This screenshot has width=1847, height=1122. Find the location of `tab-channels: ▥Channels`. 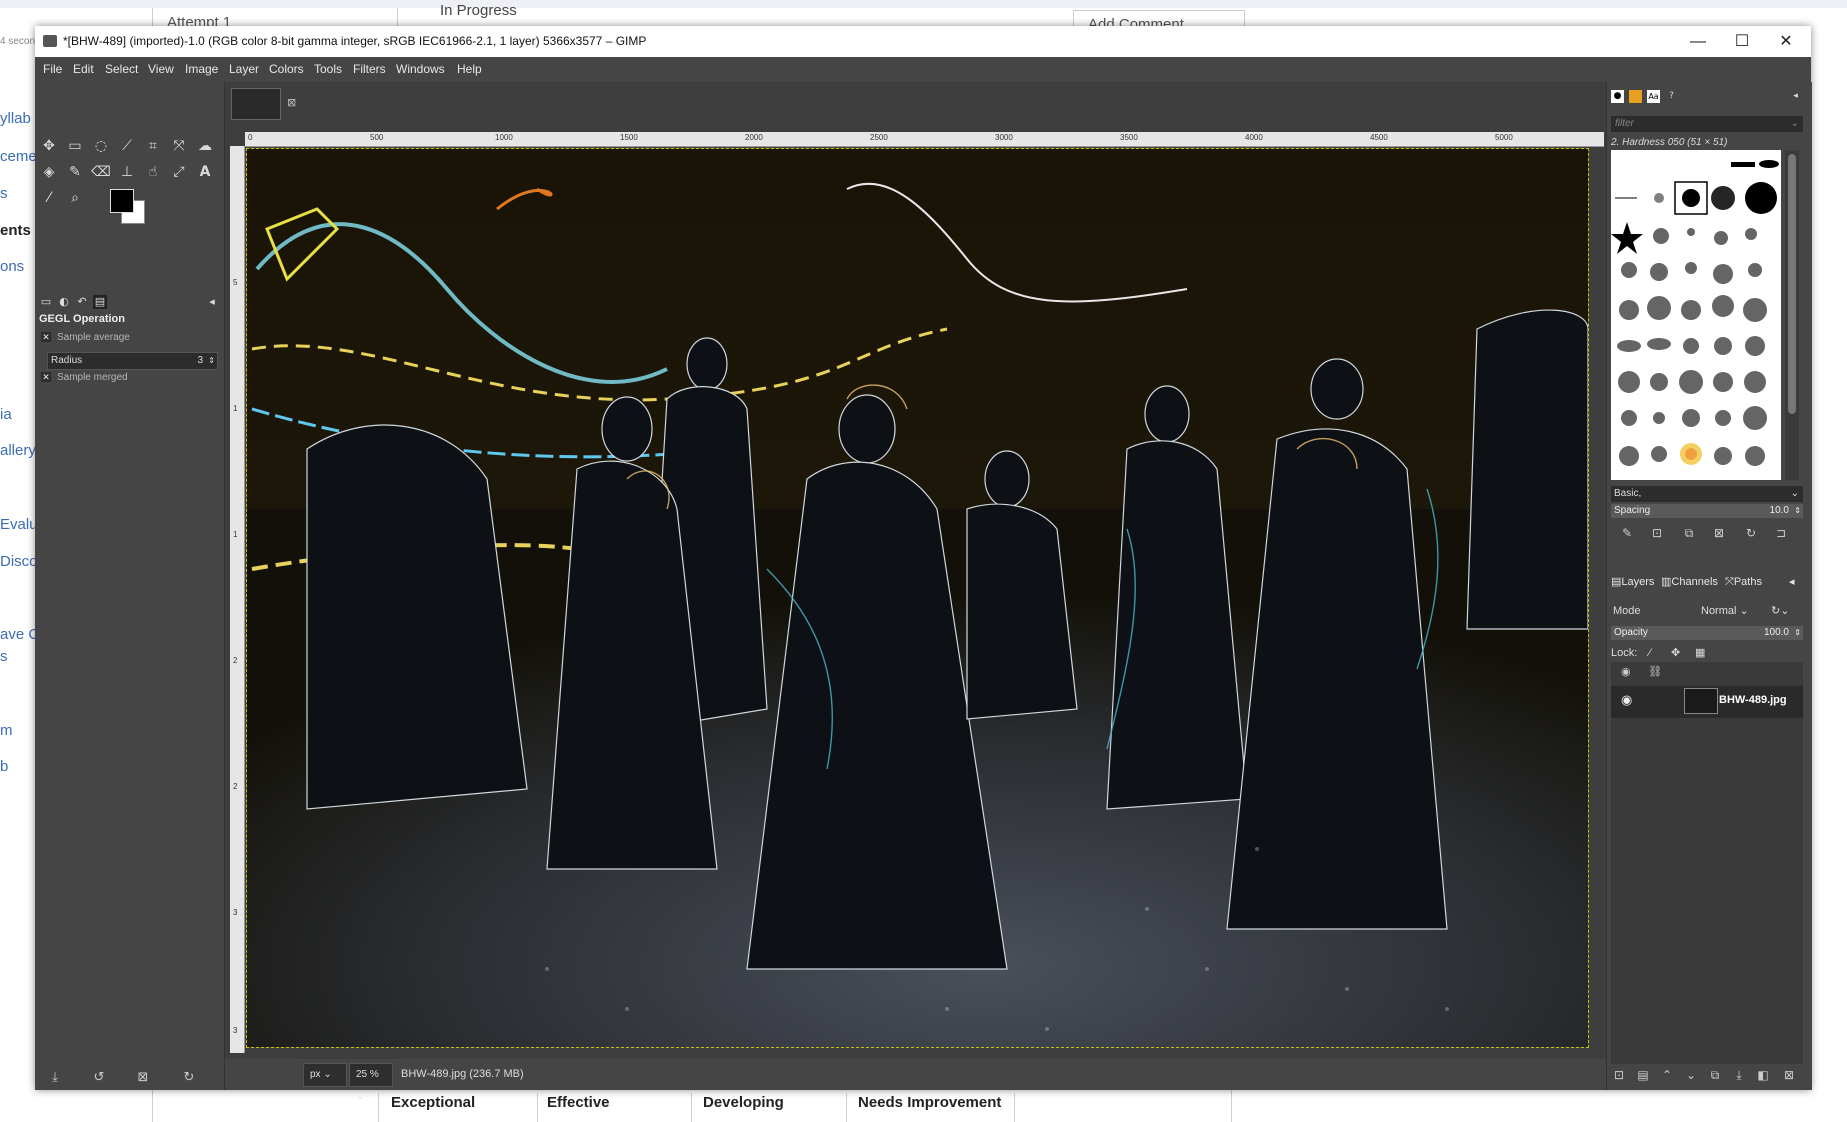

tab-channels: ▥Channels is located at coordinates (1689, 582).